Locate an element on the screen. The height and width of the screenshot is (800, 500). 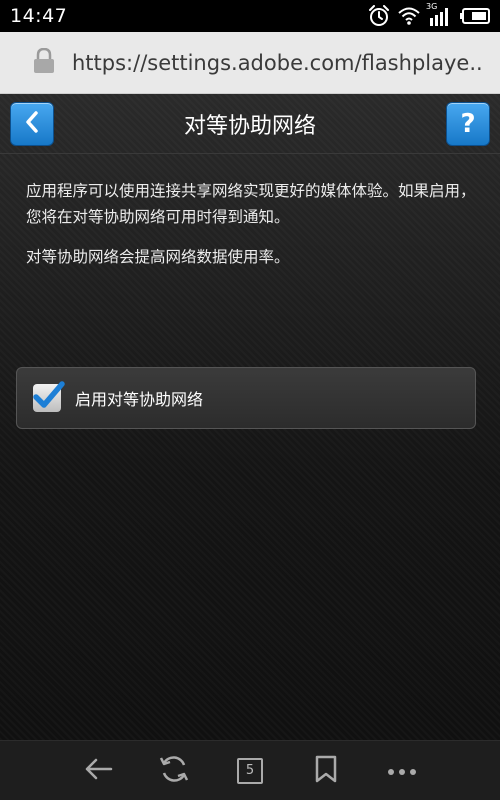
tabs-icon: 5 is located at coordinates (250, 770).